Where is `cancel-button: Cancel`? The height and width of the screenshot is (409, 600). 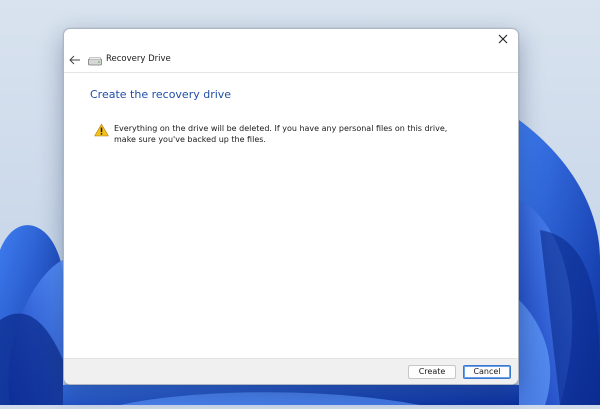 cancel-button: Cancel is located at coordinates (487, 372).